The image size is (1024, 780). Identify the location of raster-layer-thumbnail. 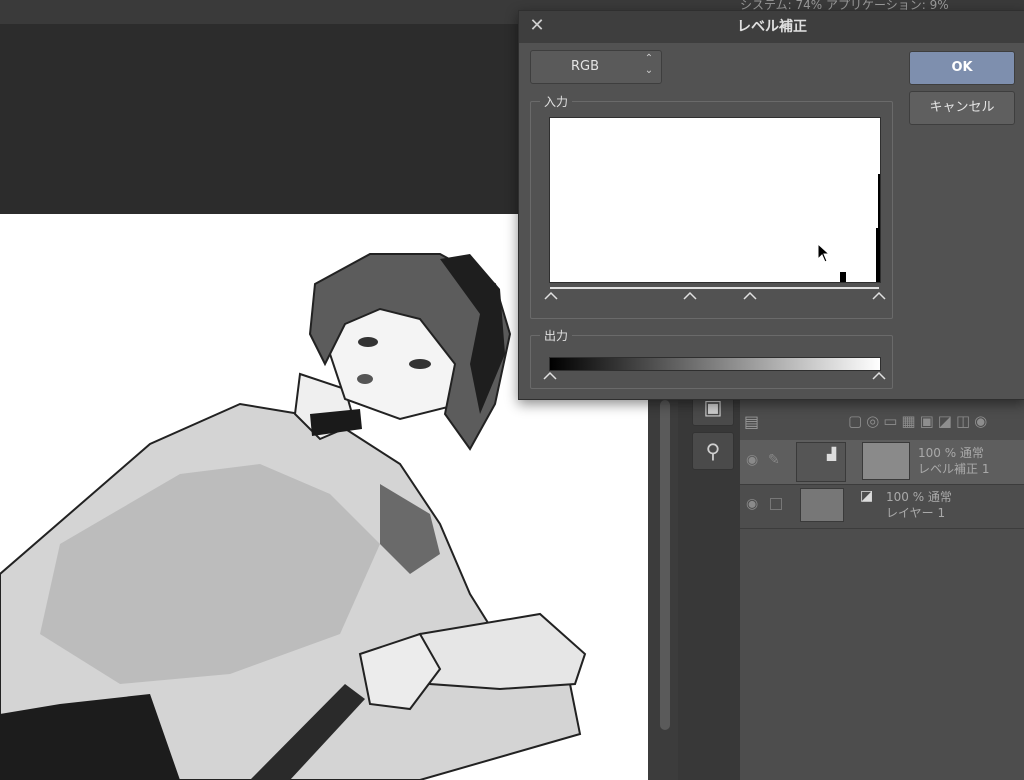
(822, 505).